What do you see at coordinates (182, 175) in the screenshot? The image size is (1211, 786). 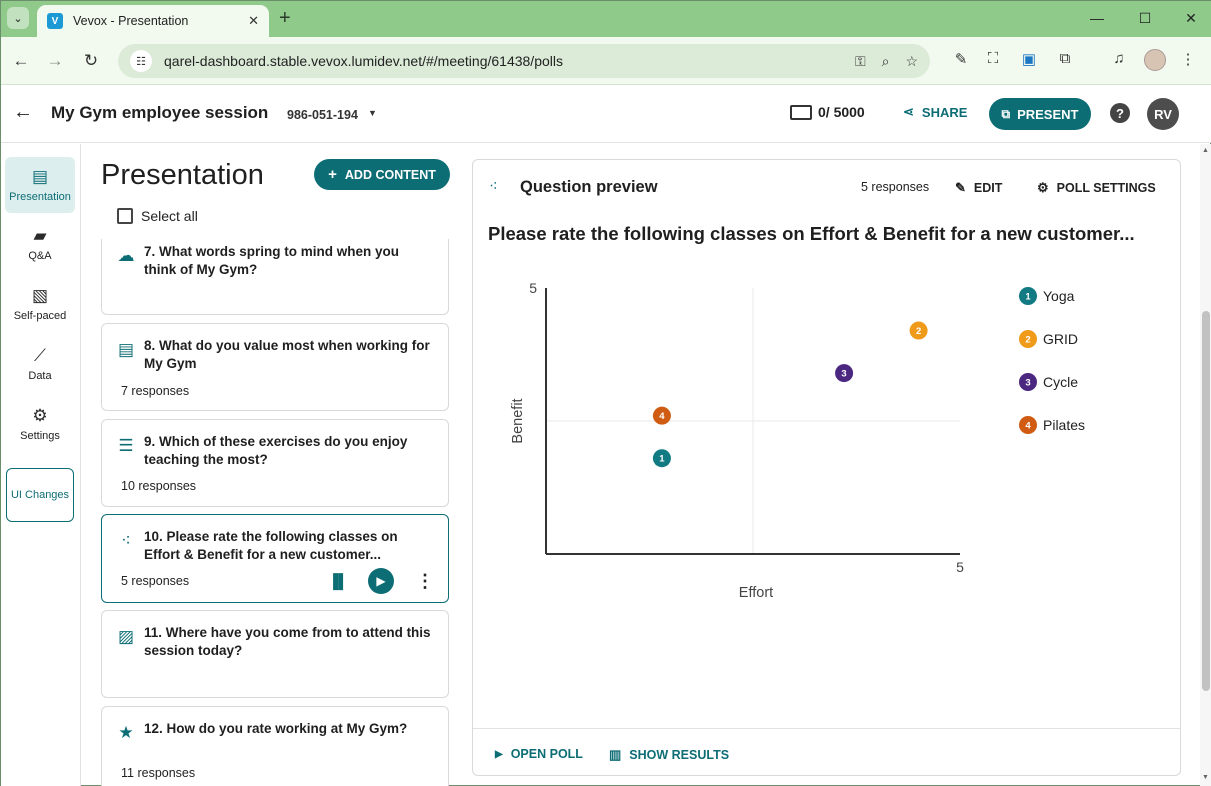 I see `presentation-heading: Presentation` at bounding box center [182, 175].